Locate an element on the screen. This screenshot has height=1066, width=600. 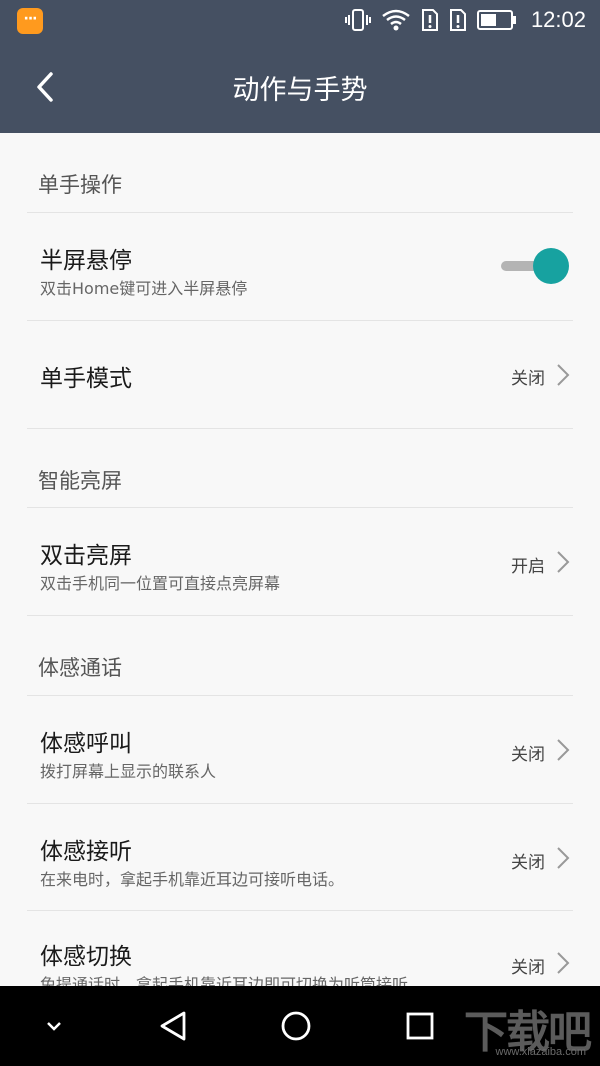
app-bar: 动作与手势 is located at coordinates (300, 86).